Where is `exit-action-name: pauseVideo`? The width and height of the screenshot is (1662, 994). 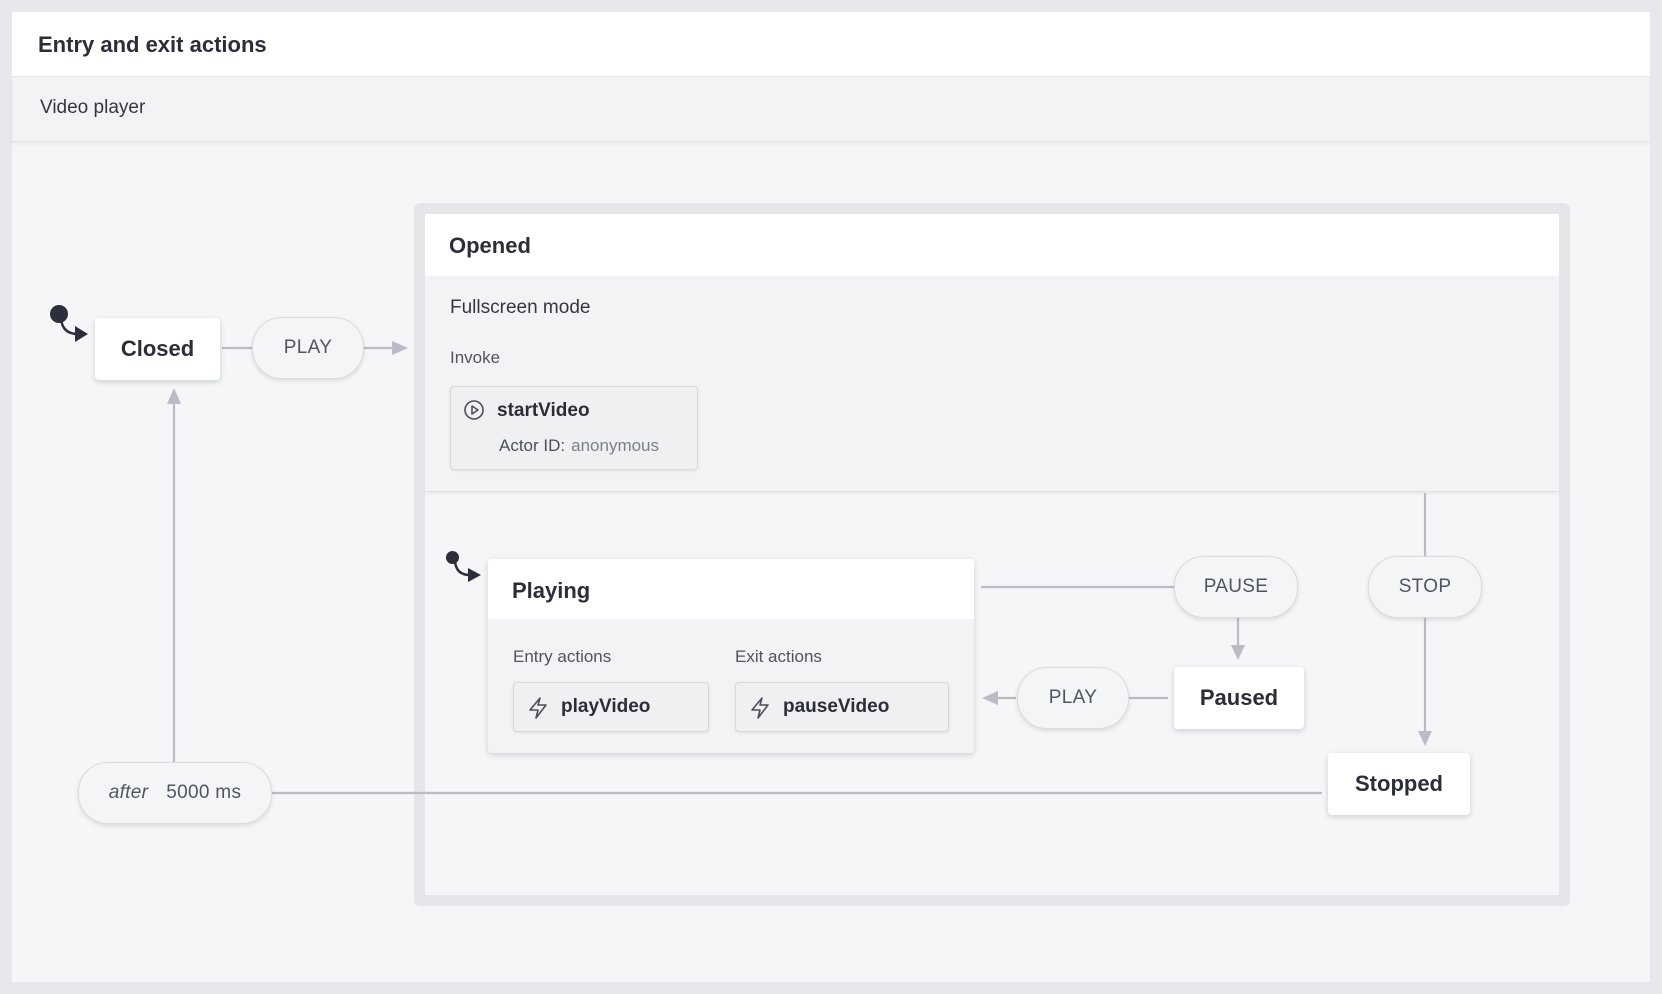 exit-action-name: pauseVideo is located at coordinates (836, 706).